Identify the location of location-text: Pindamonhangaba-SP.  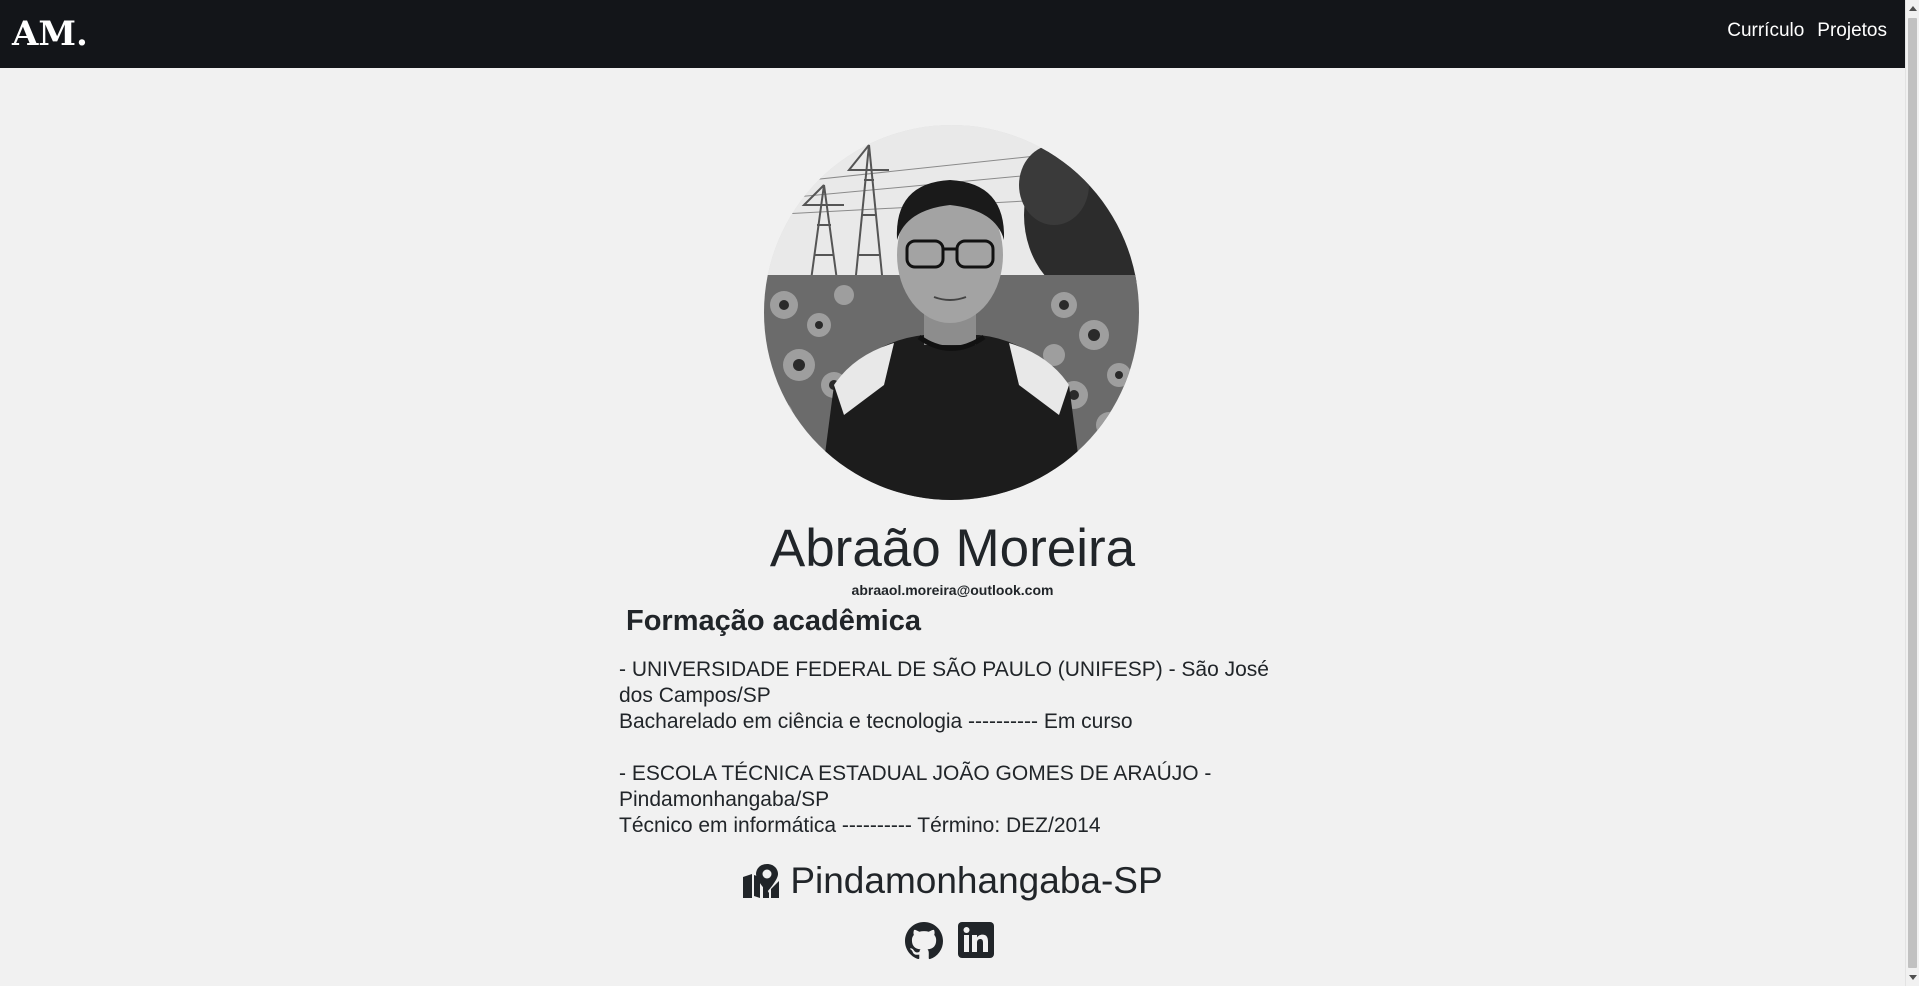
(976, 880).